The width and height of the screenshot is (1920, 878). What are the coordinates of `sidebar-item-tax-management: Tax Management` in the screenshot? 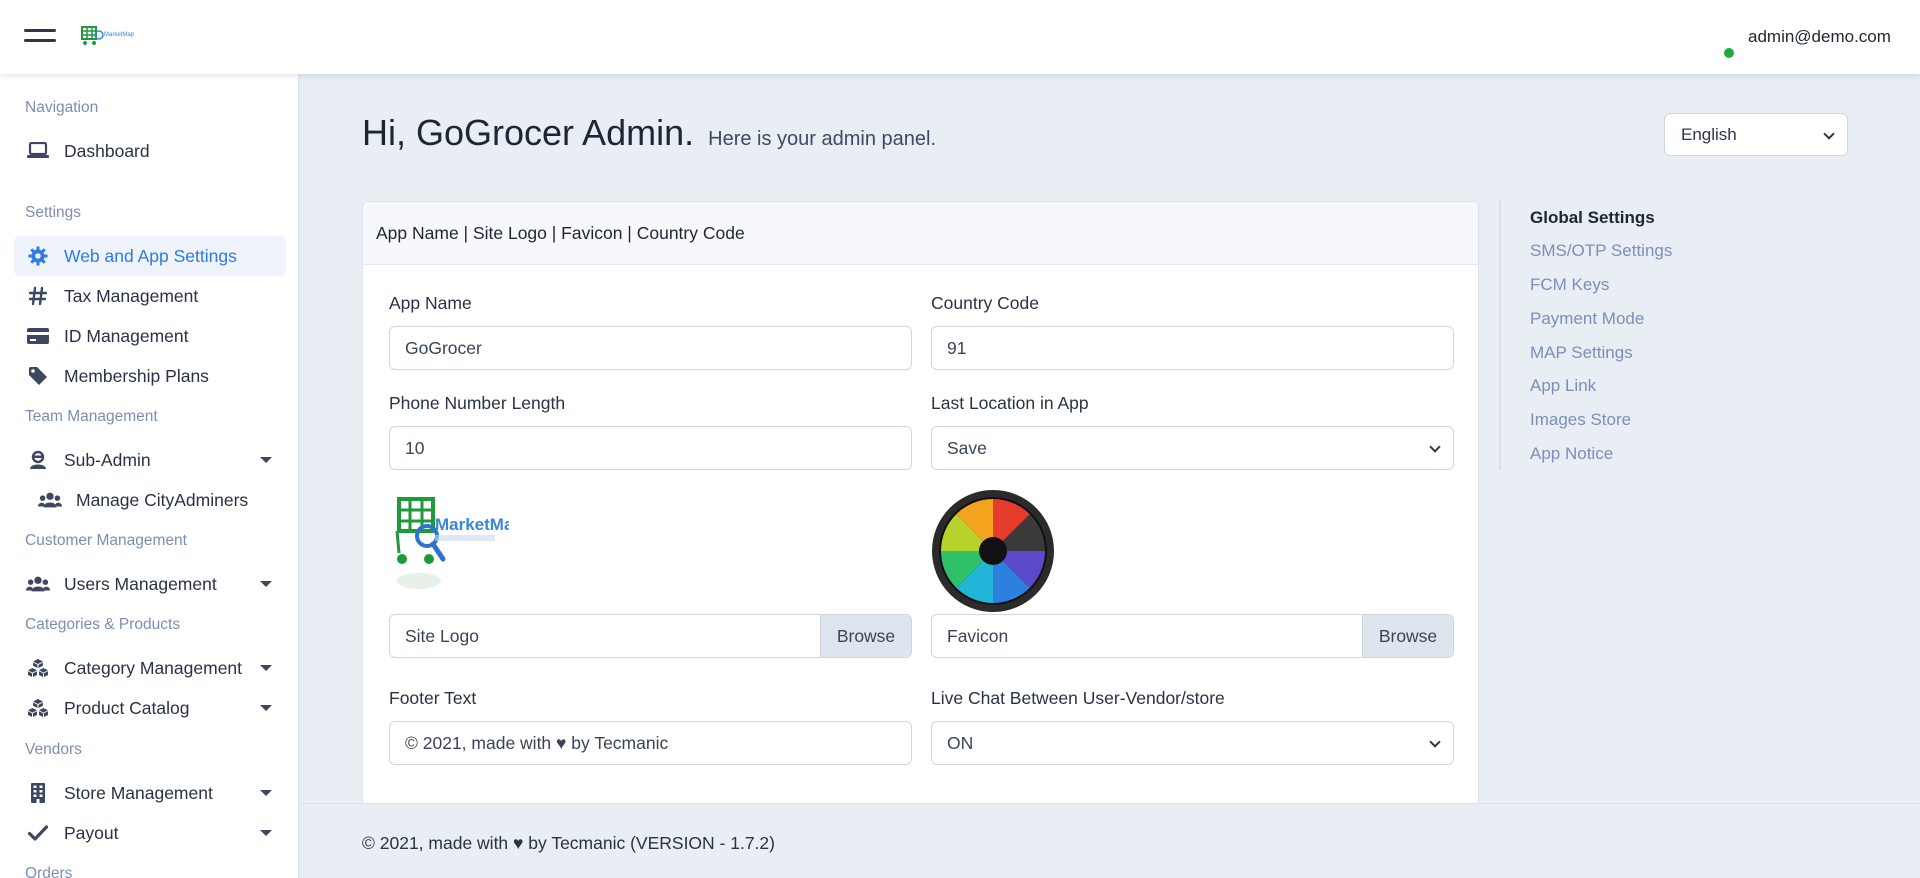 It's located at (150, 296).